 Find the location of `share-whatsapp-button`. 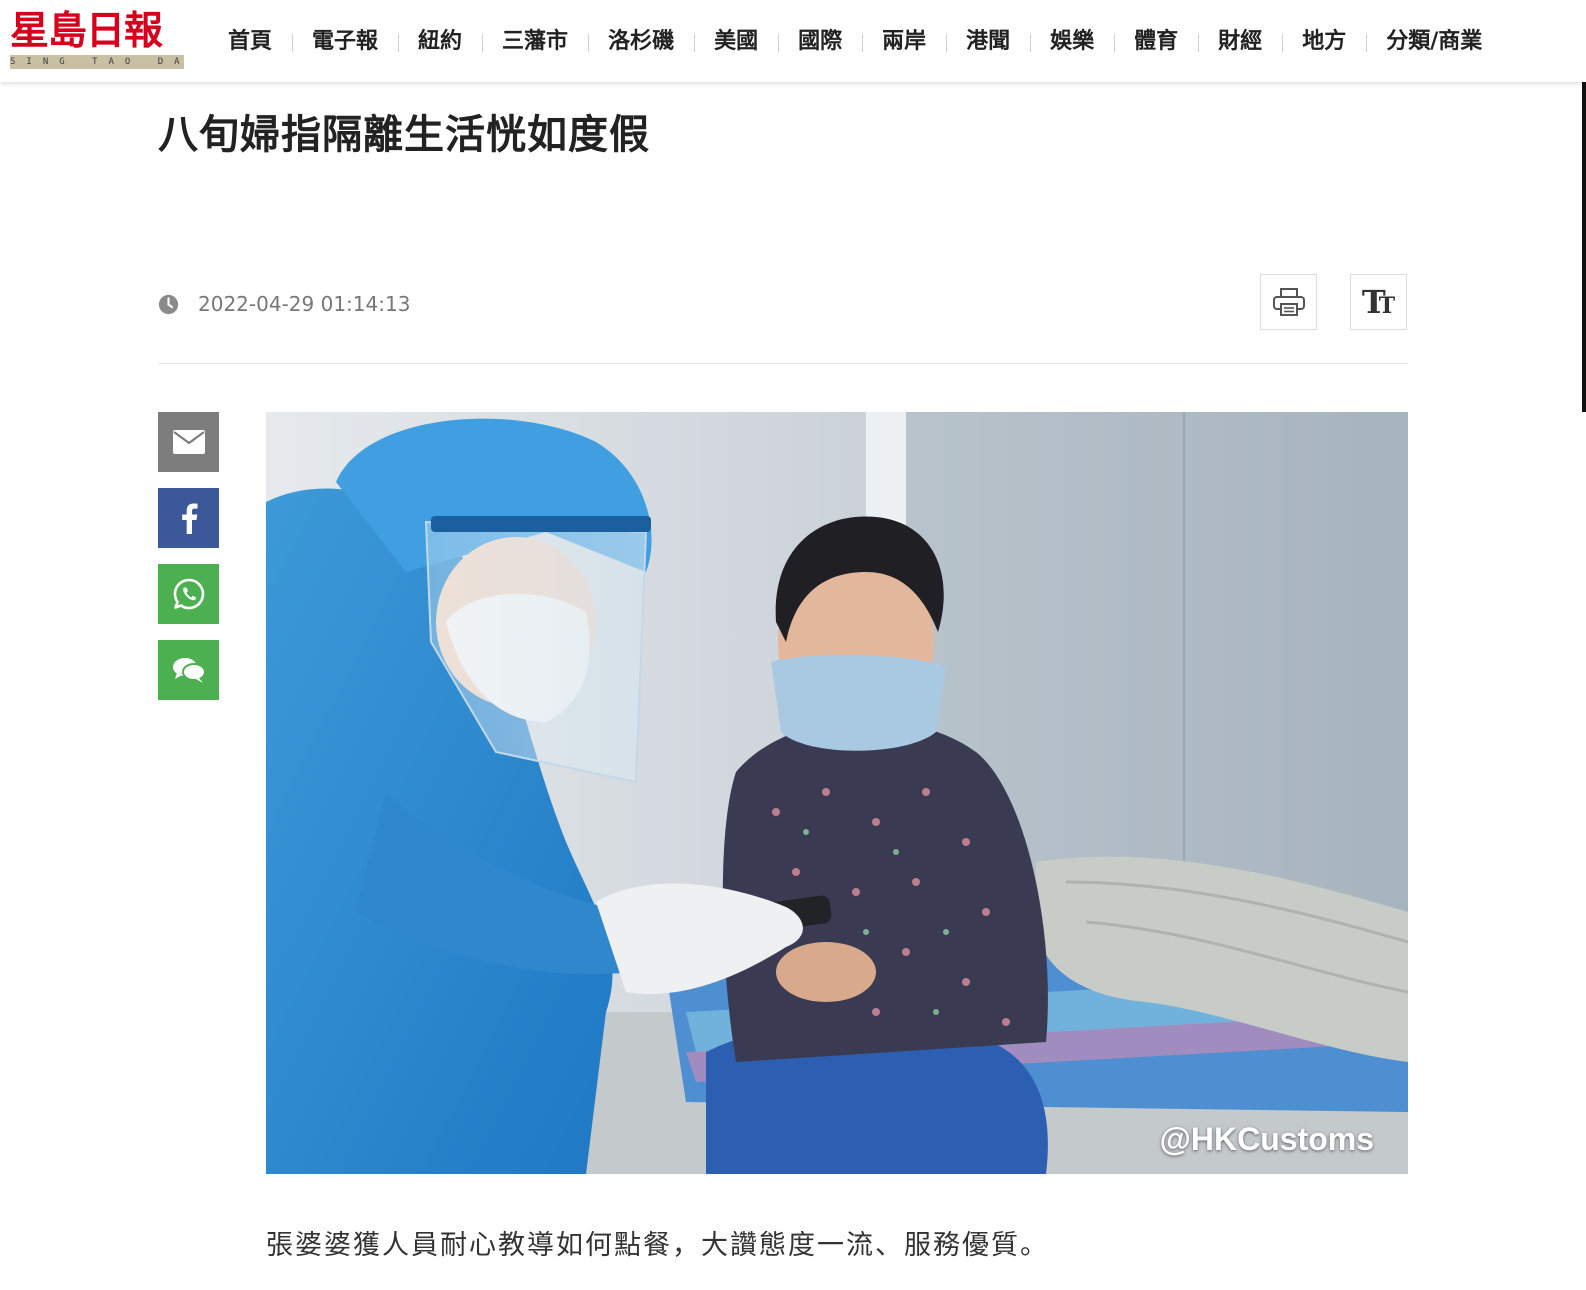

share-whatsapp-button is located at coordinates (188, 594).